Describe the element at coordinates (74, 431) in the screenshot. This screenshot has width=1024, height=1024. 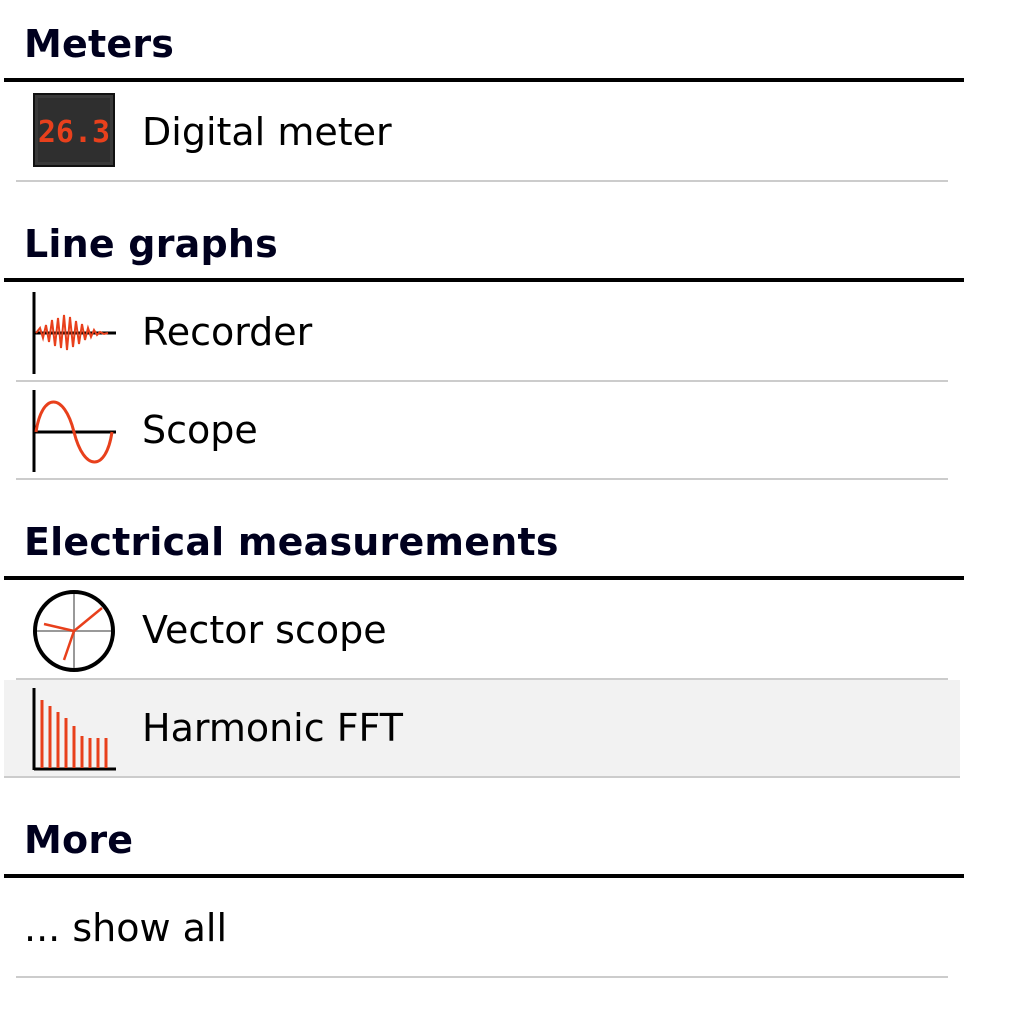
I see `scope-sine-wave-icon` at that location.